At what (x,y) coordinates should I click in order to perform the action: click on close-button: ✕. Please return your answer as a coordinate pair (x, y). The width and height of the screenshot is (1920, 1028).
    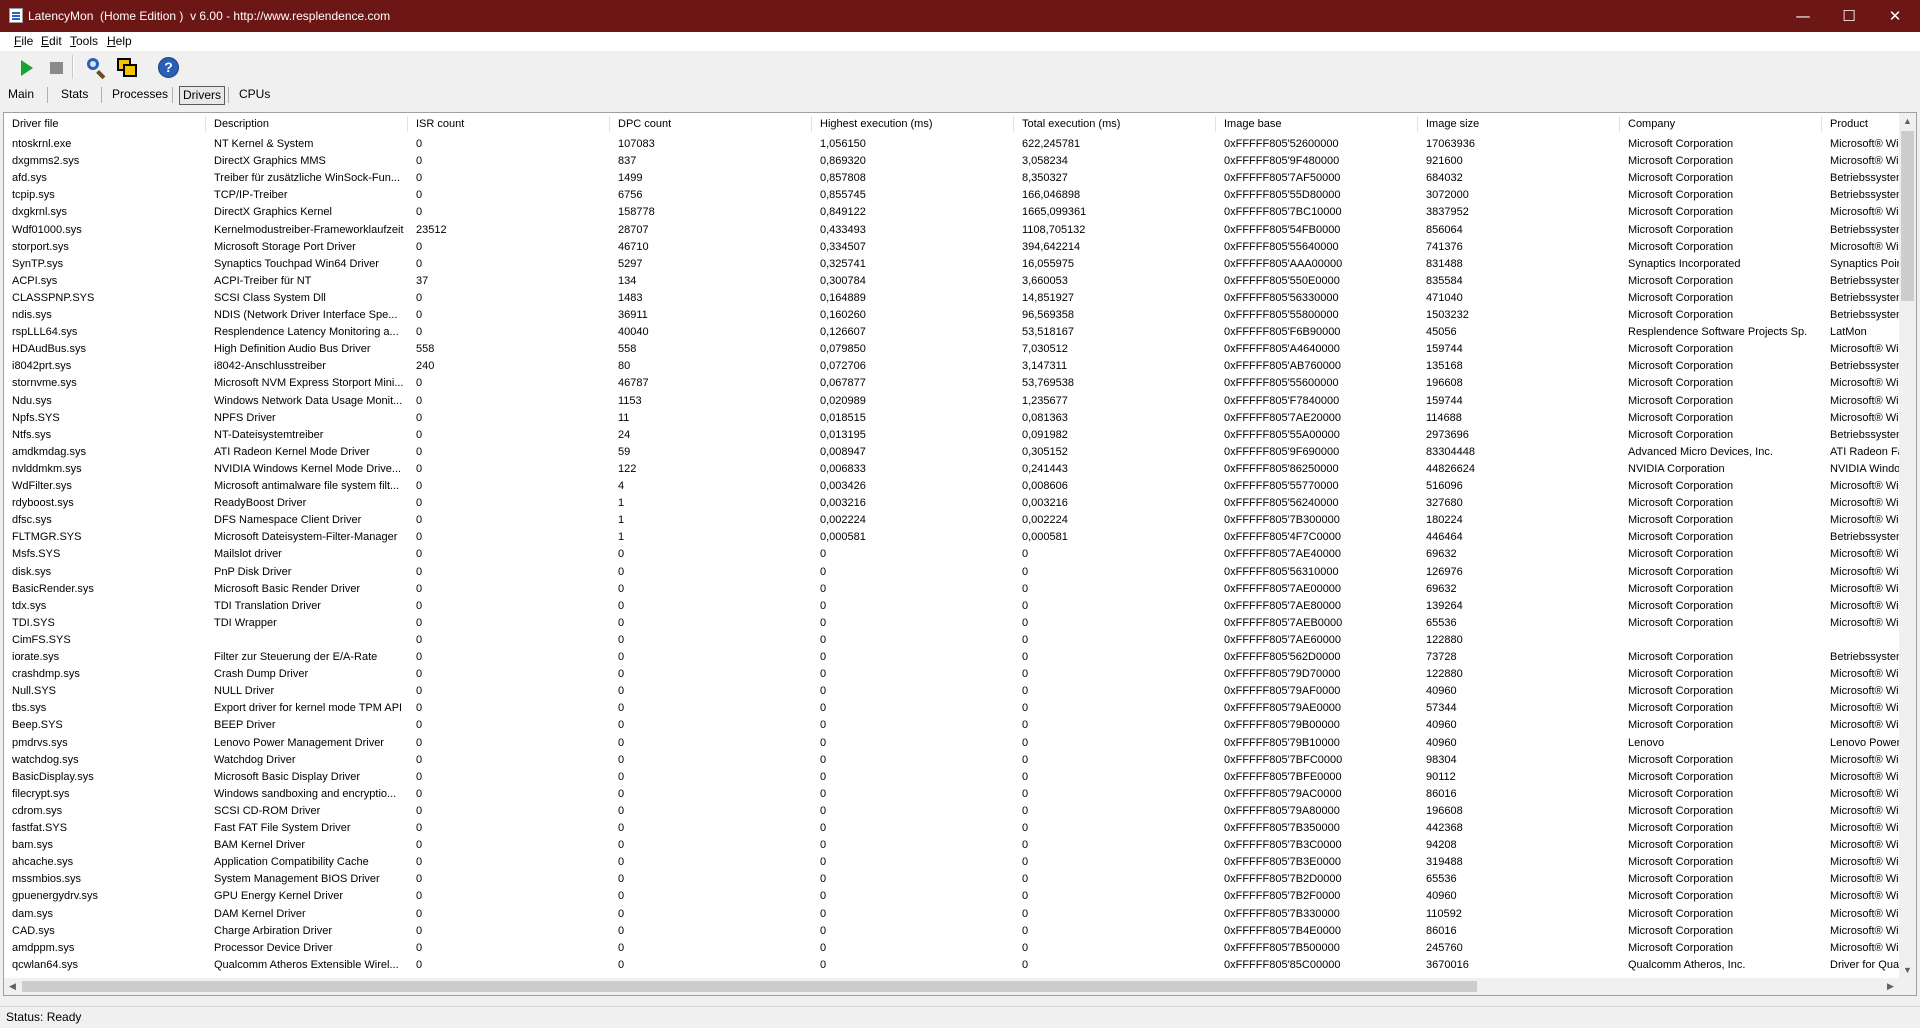
    Looking at the image, I should click on (1895, 16).